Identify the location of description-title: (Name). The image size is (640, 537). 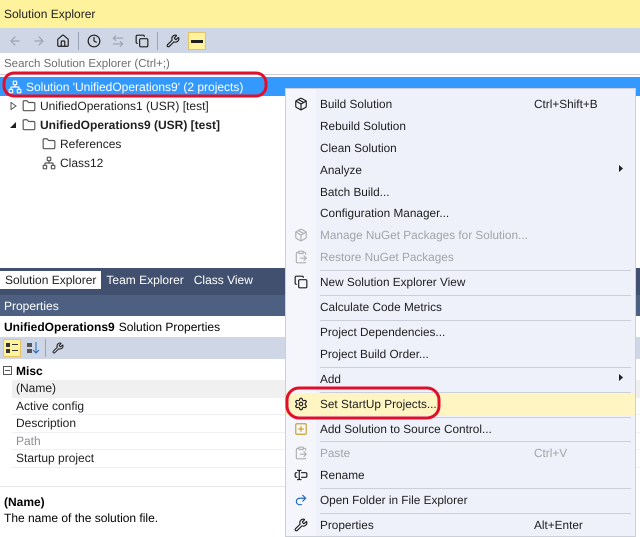
(24, 501).